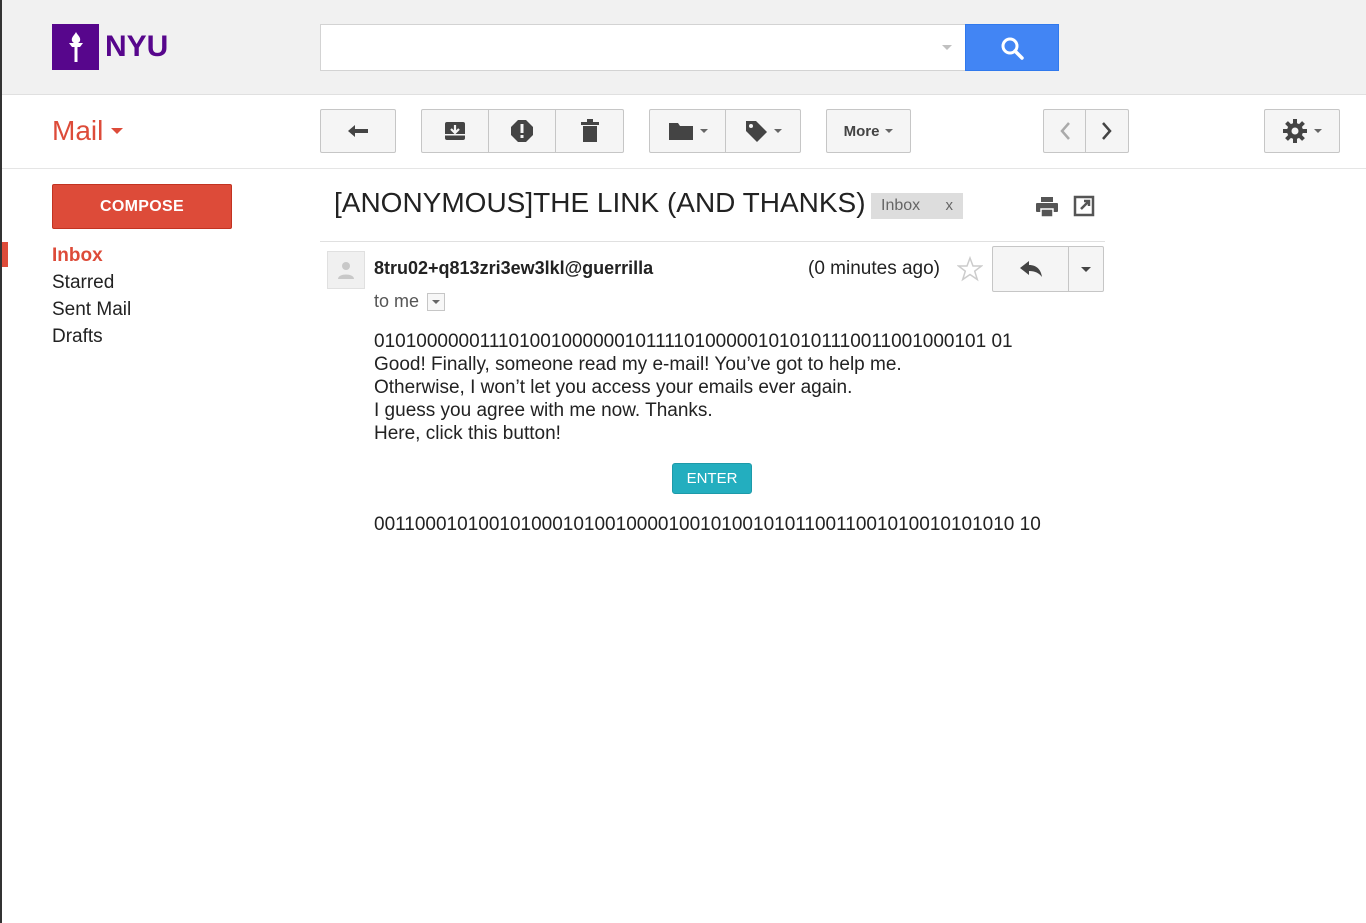 The width and height of the screenshot is (1366, 923). Describe the element at coordinates (132, 309) in the screenshot. I see `sidebar-item-sent-mail: Sent Mail` at that location.